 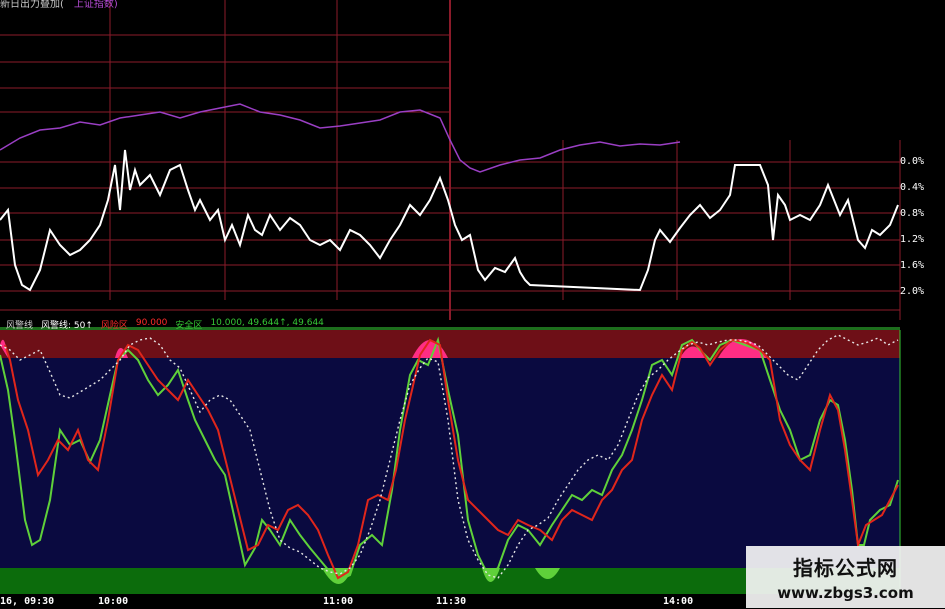 What do you see at coordinates (678, 601) in the screenshot?
I see `time-label: 14:00` at bounding box center [678, 601].